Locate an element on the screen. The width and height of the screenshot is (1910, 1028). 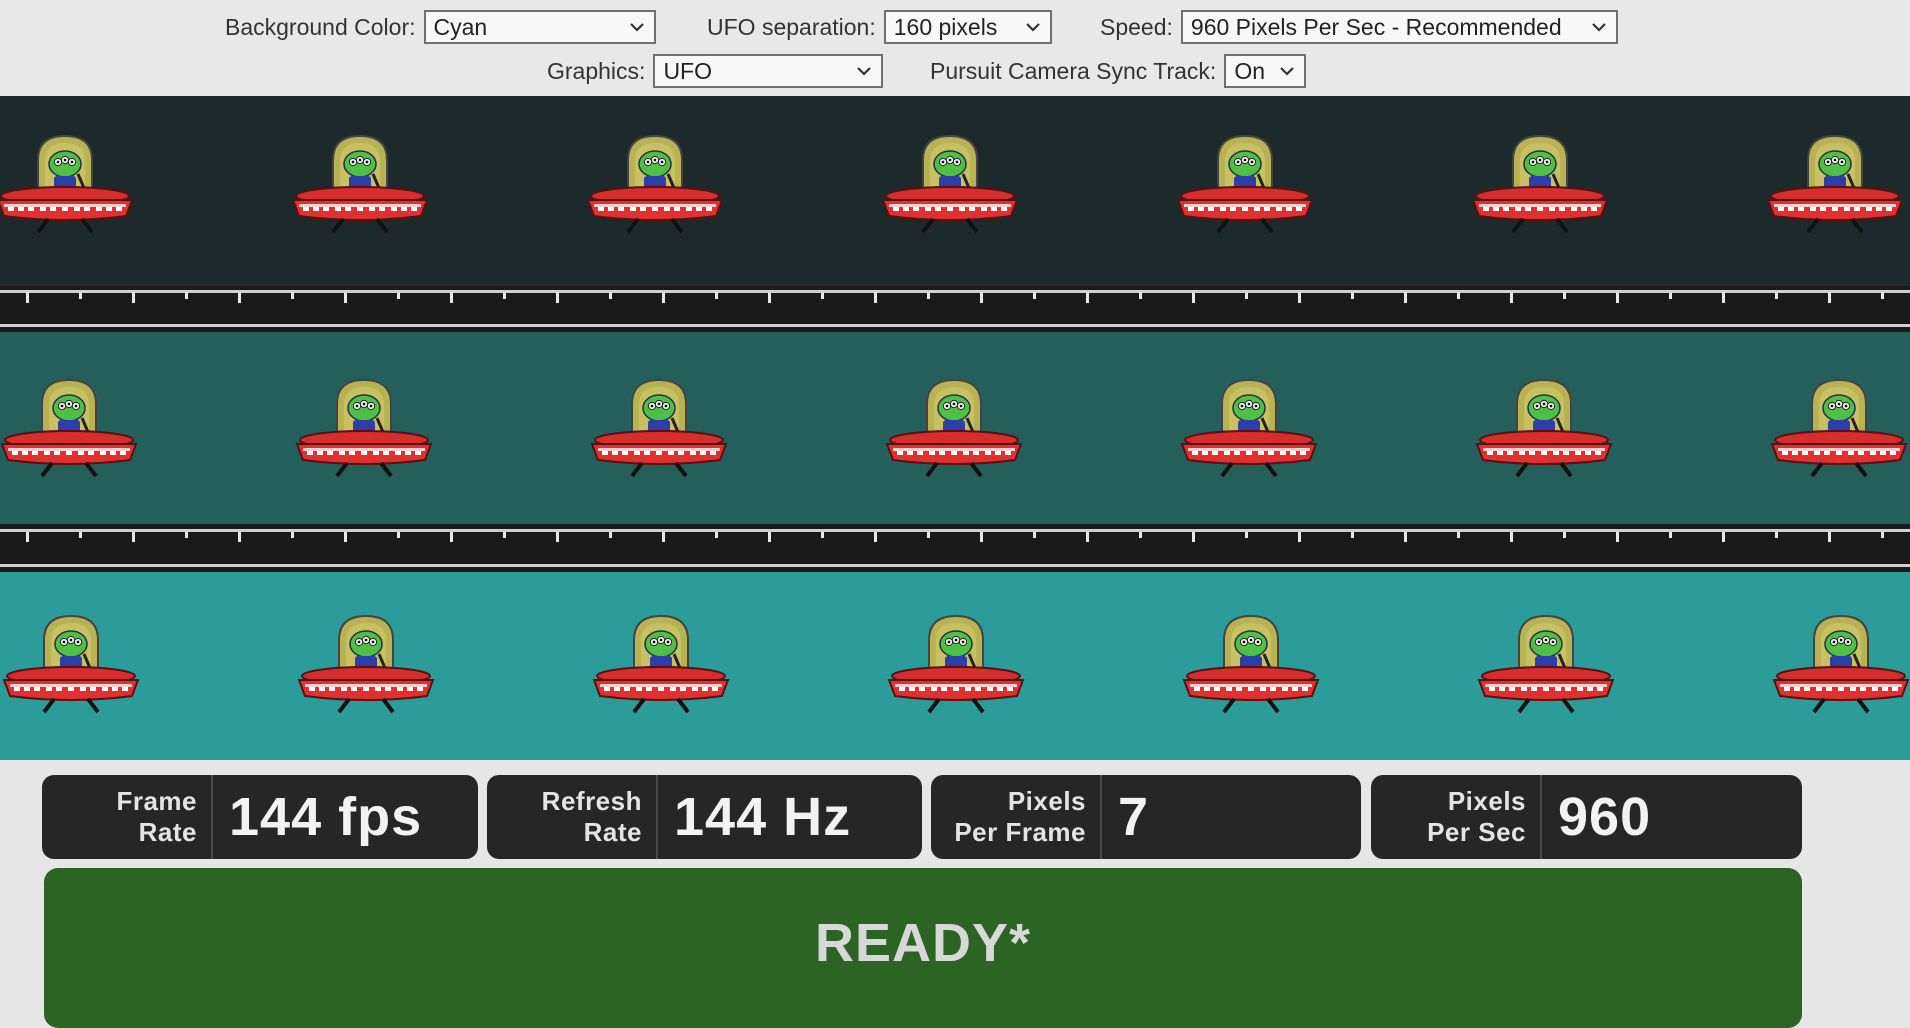
pursuit-camera-select: On is located at coordinates (1265, 71).